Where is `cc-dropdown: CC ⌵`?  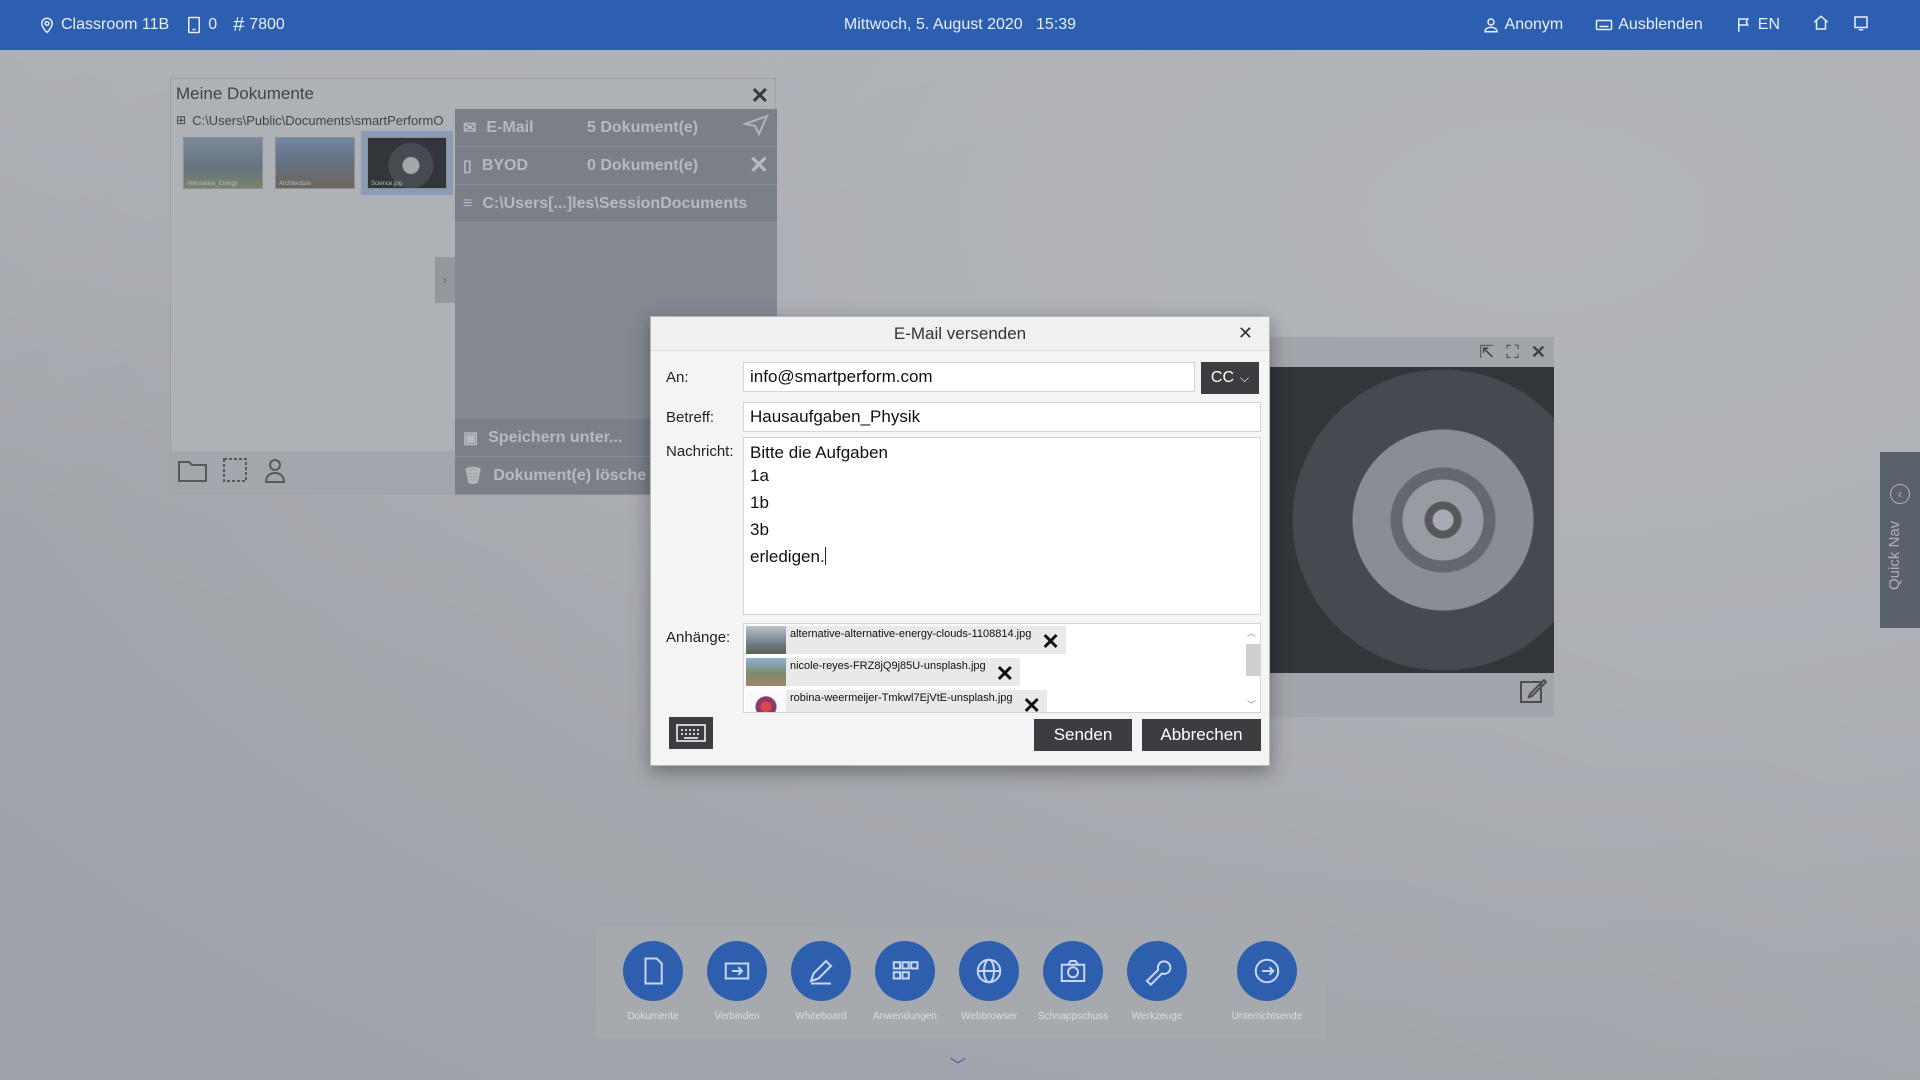
cc-dropdown: CC ⌵ is located at coordinates (1230, 378).